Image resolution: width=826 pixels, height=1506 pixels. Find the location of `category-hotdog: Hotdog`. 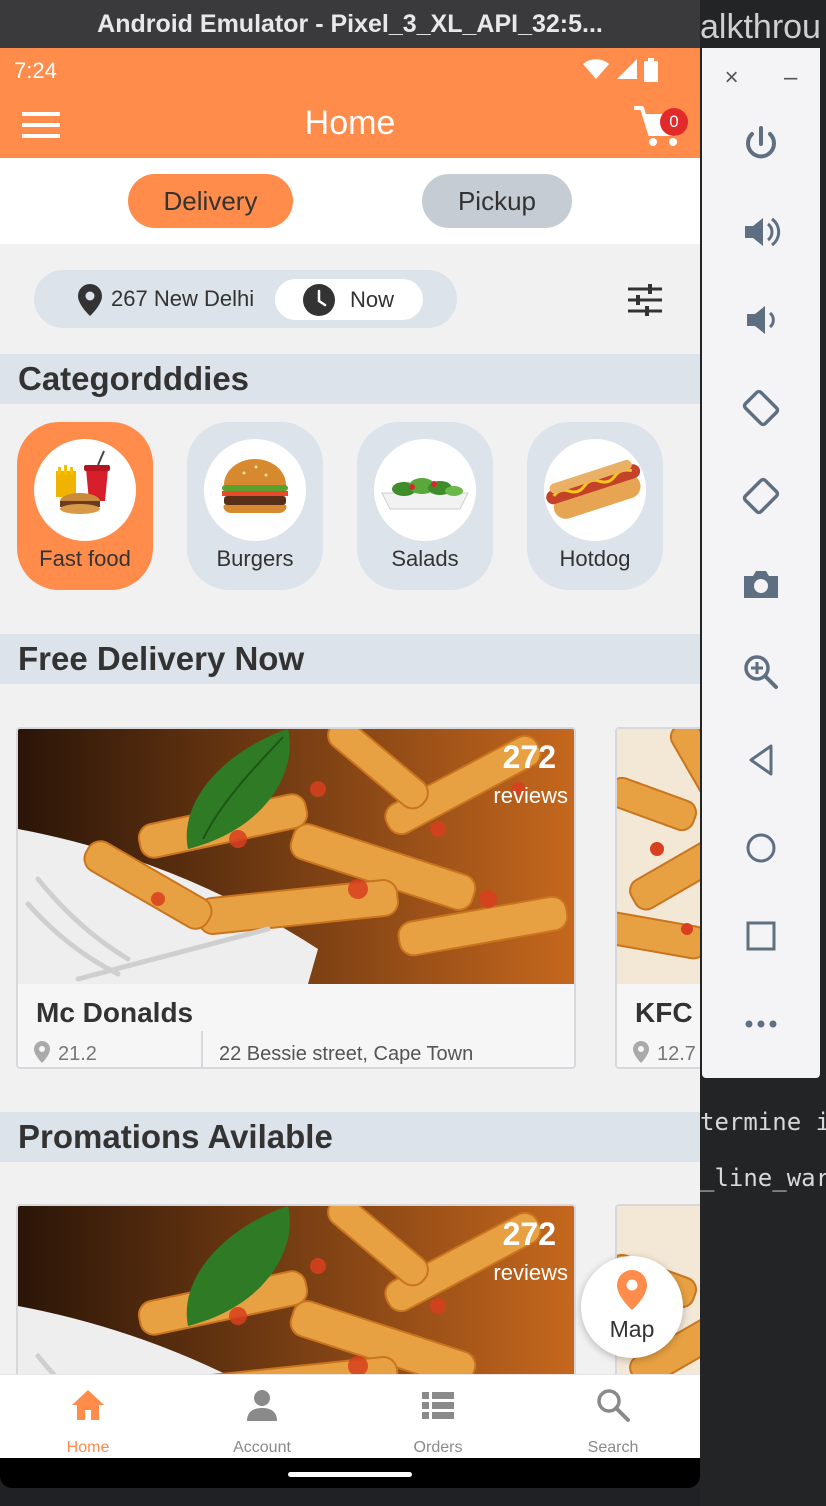

category-hotdog: Hotdog is located at coordinates (595, 506).